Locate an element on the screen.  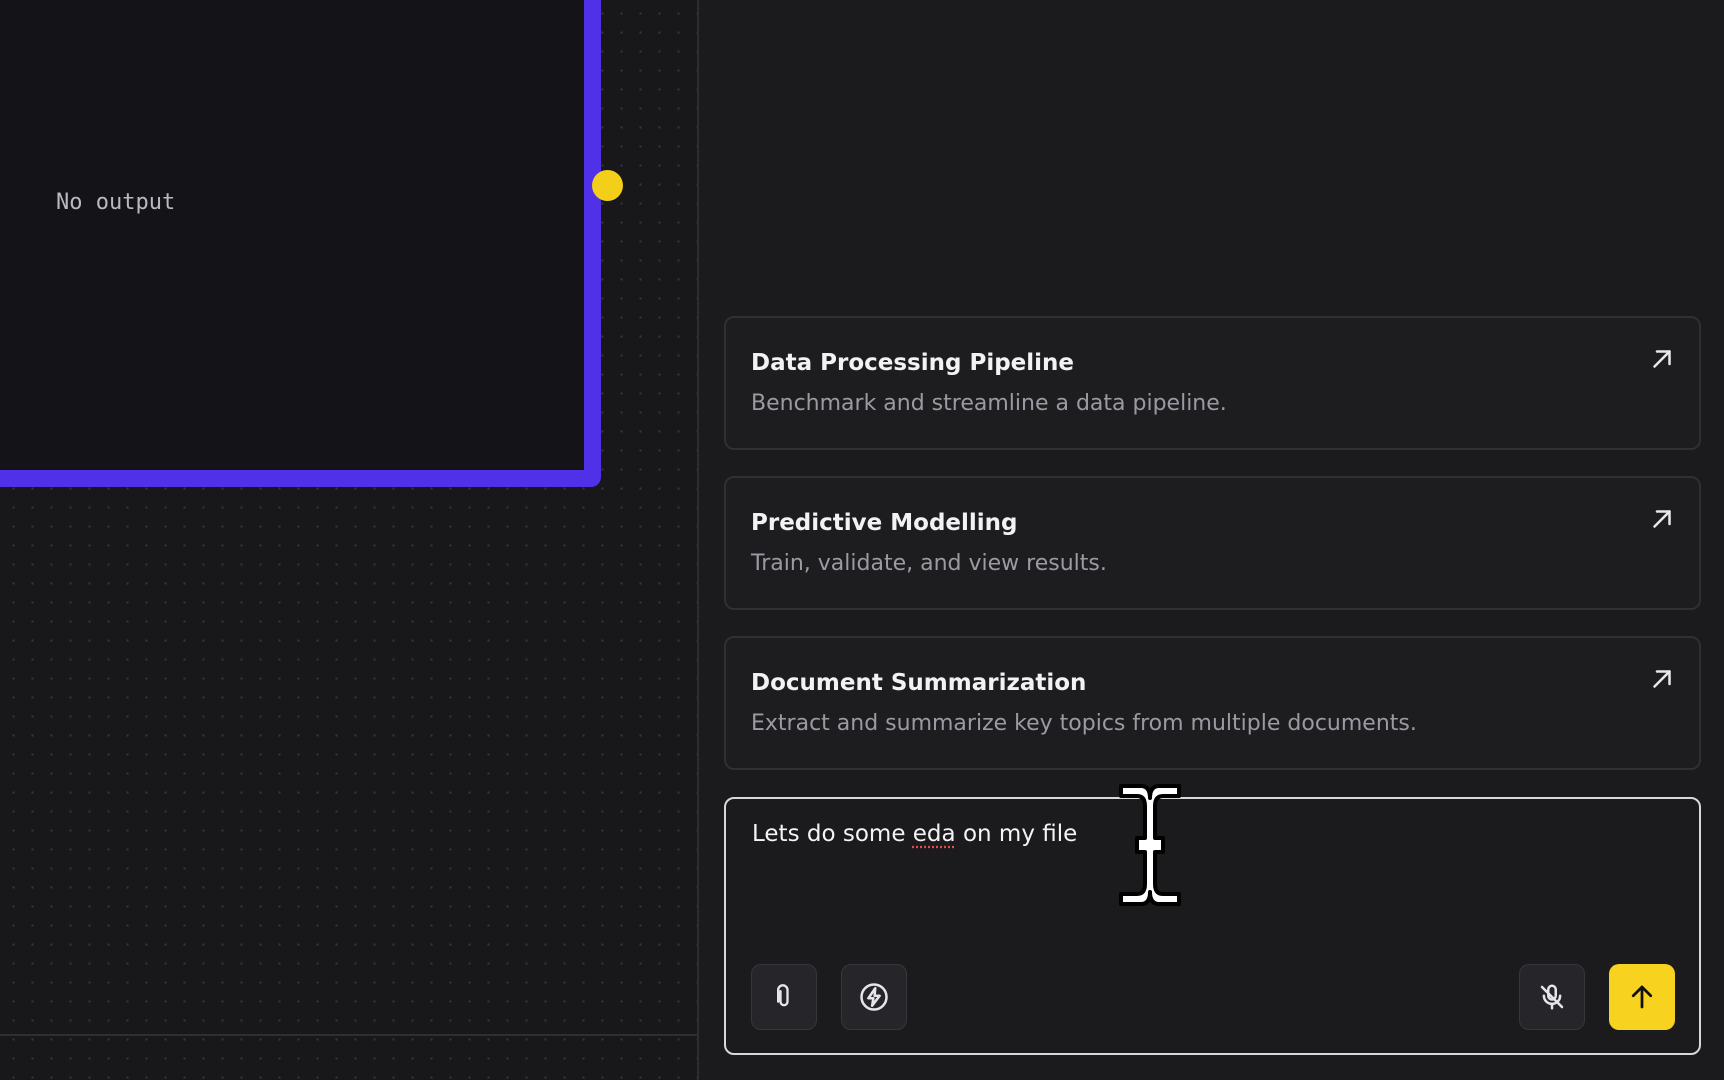
chat-input-text: Lets do some eda on my file is located at coordinates (914, 834).